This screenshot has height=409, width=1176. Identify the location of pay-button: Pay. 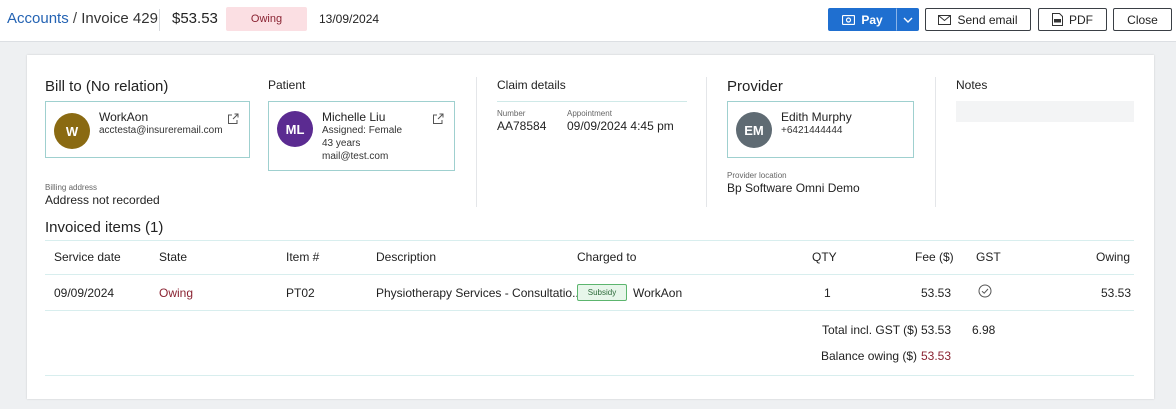
(862, 19).